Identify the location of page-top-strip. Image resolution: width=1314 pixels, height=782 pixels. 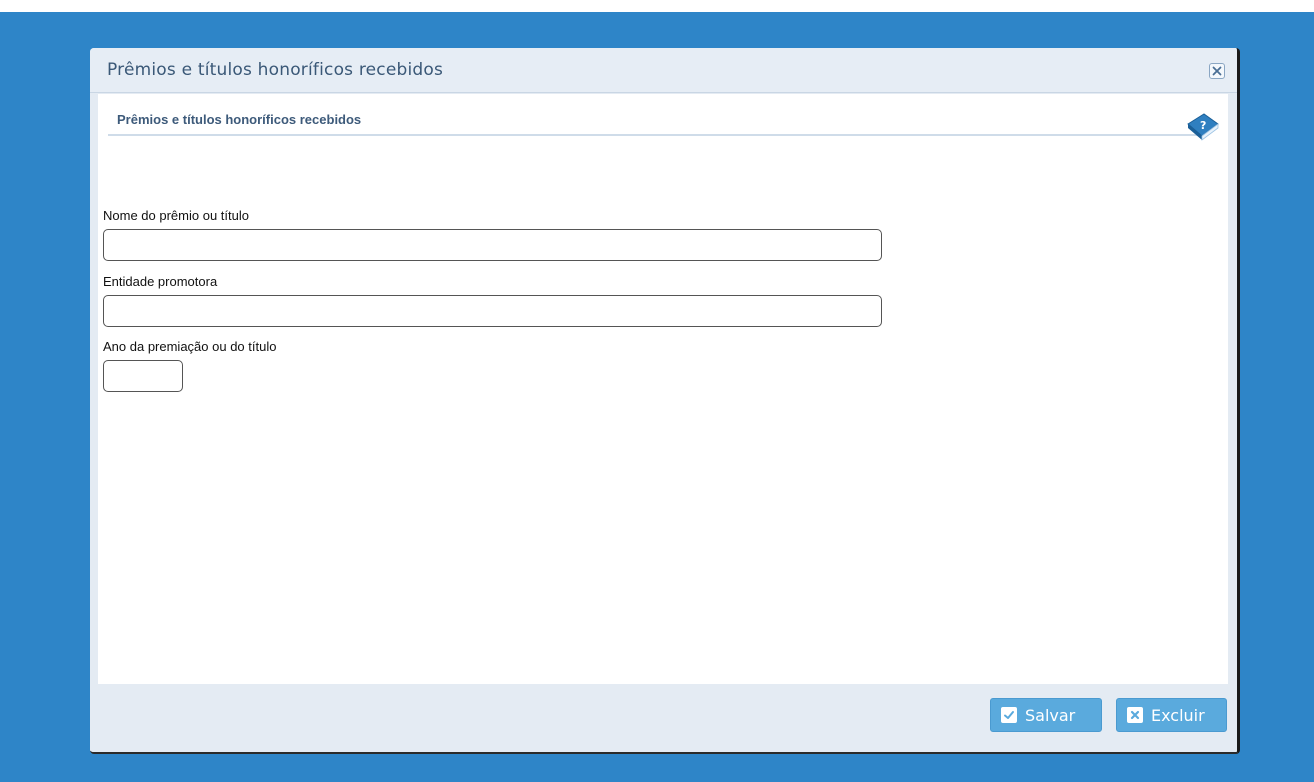
(657, 6).